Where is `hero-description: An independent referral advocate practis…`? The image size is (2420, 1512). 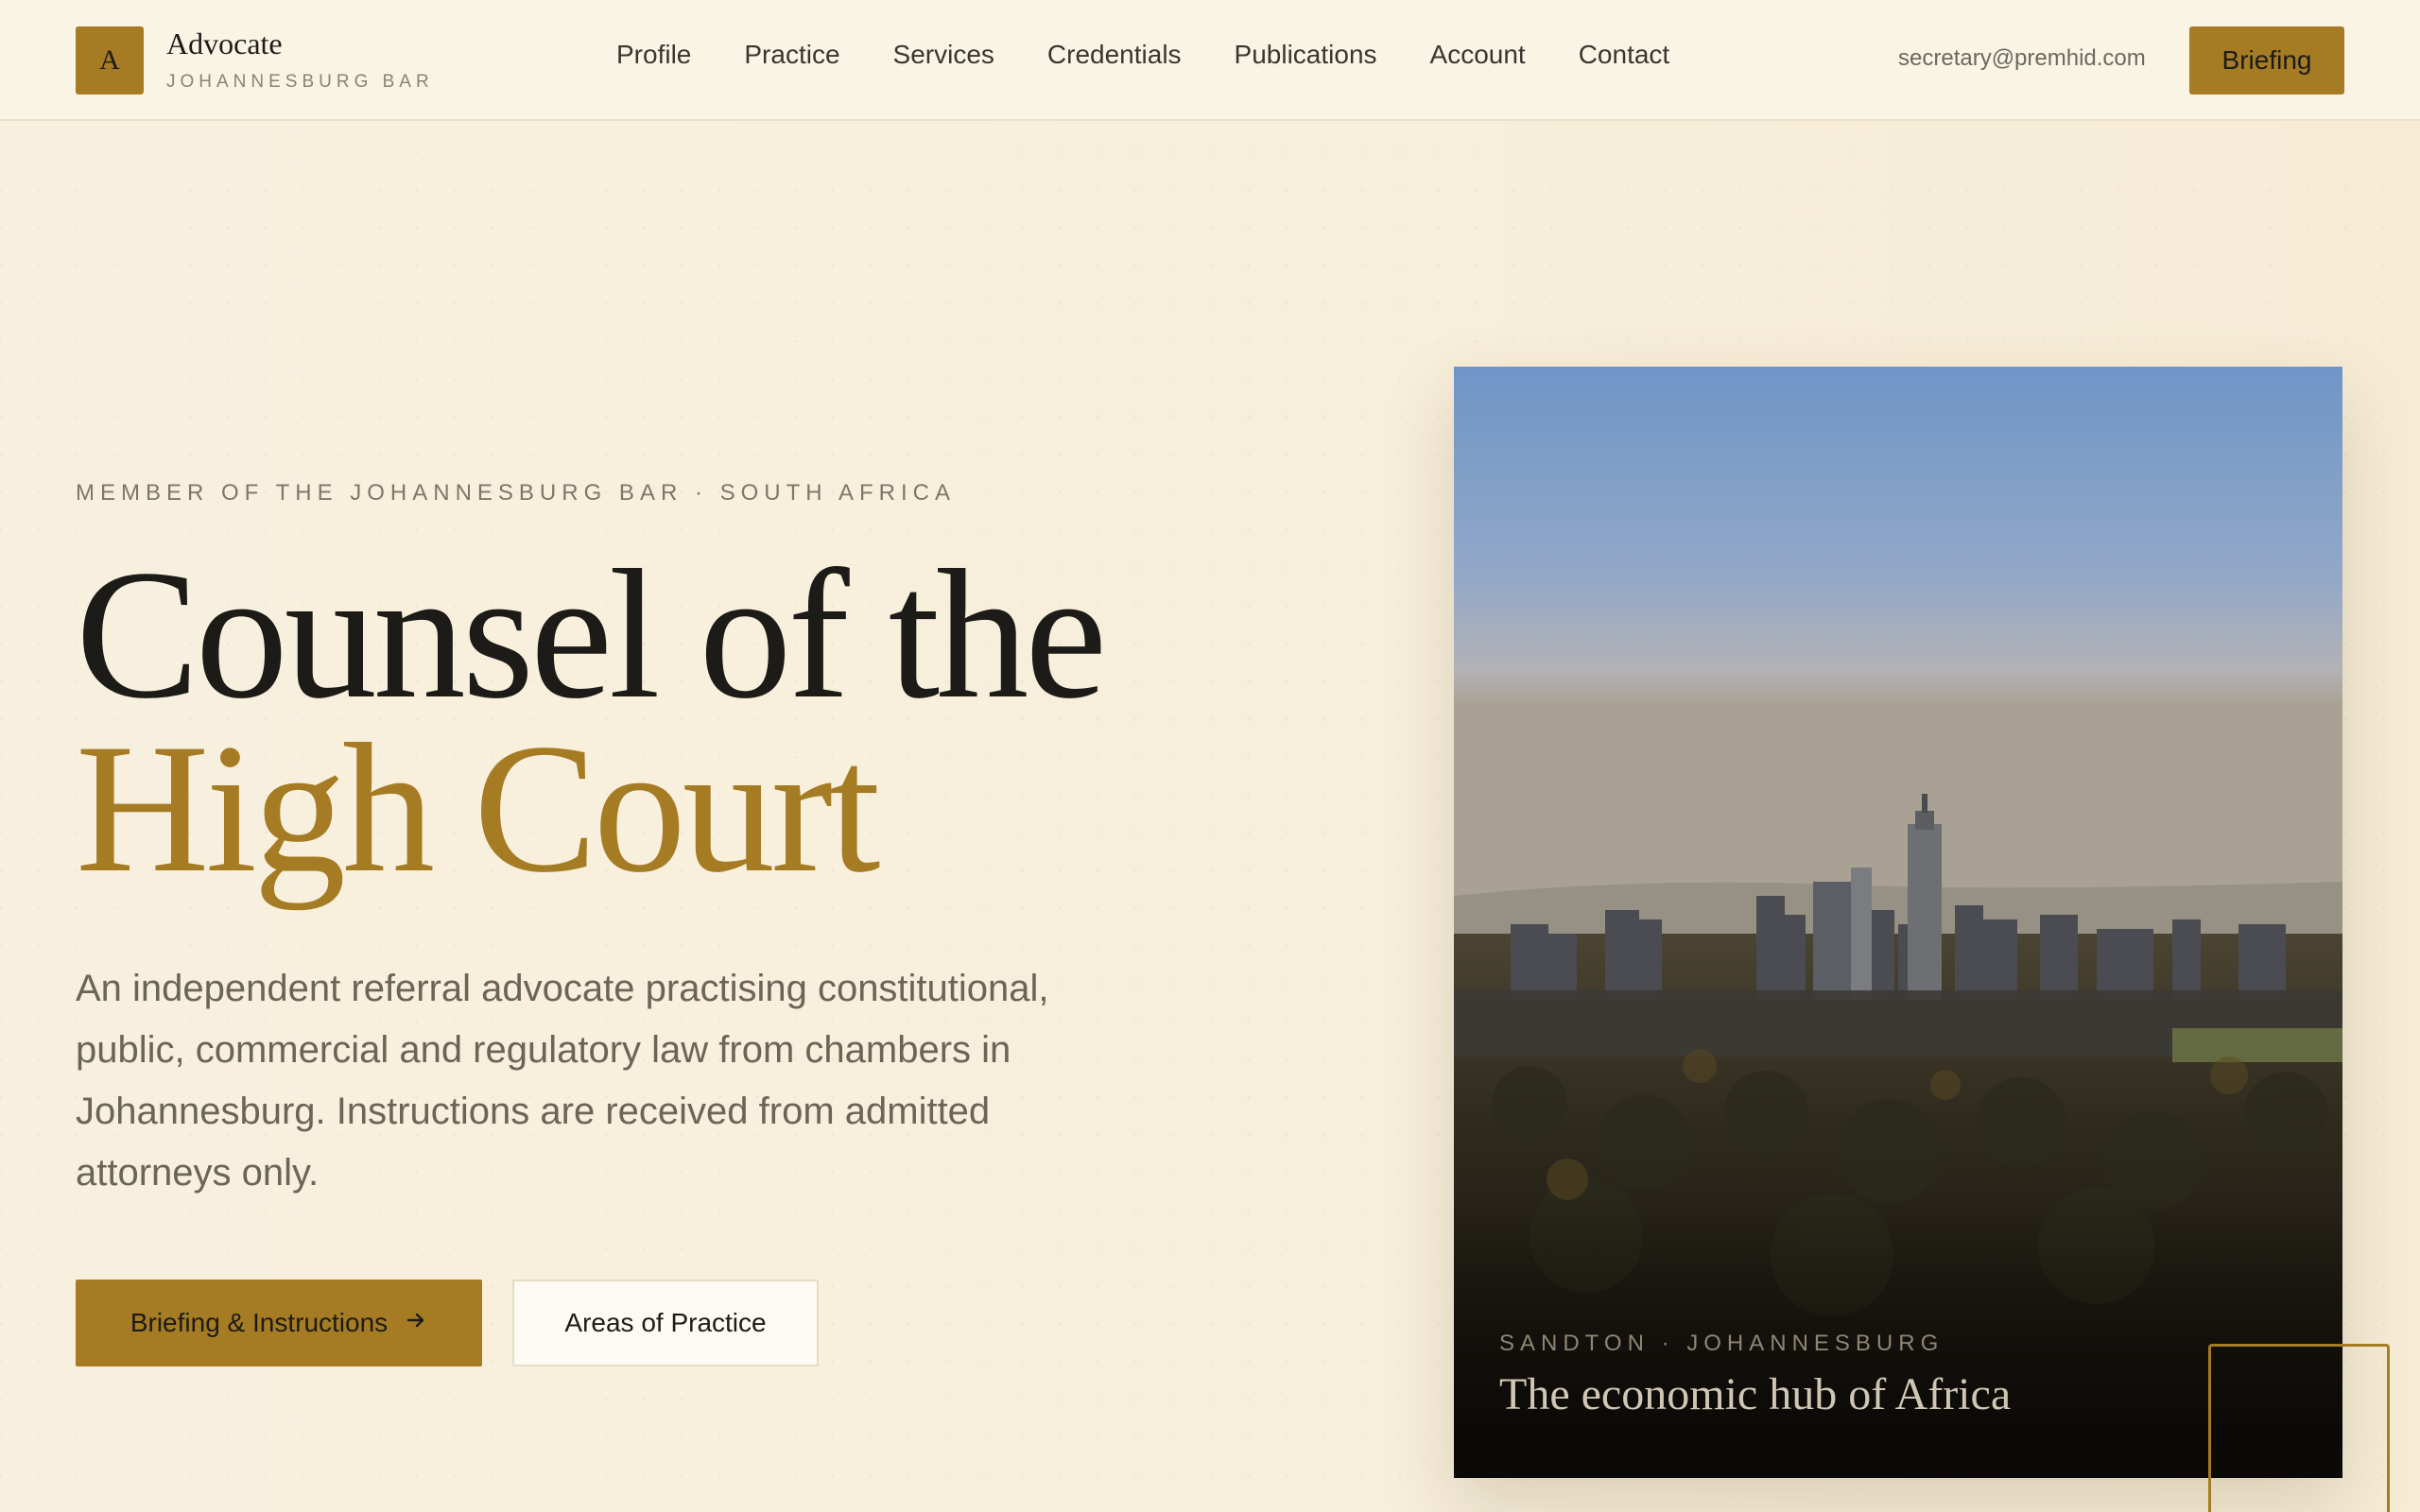
hero-description: An independent referral advocate practis… is located at coordinates (562, 1081).